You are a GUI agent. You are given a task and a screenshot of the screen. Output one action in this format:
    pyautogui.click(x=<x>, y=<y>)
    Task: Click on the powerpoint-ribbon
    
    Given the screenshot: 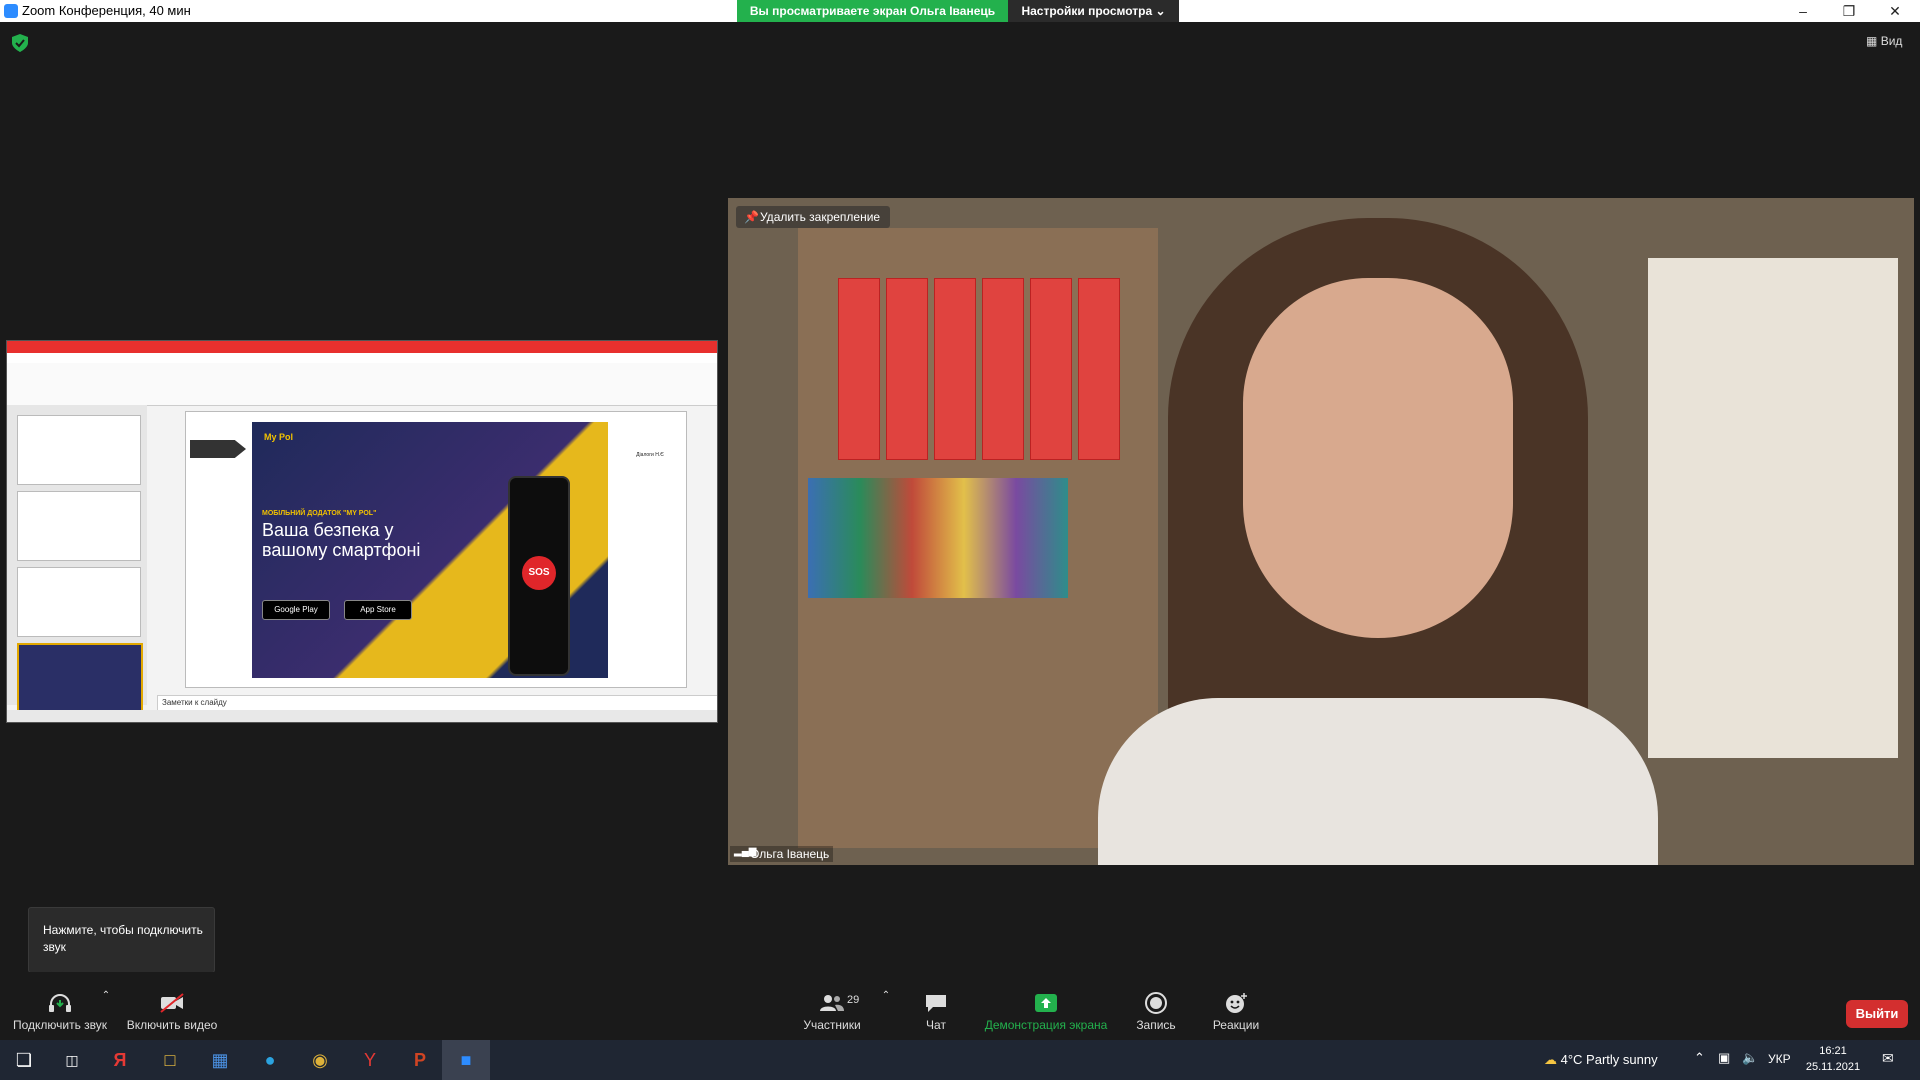 What is the action you would take?
    pyautogui.click(x=362, y=384)
    